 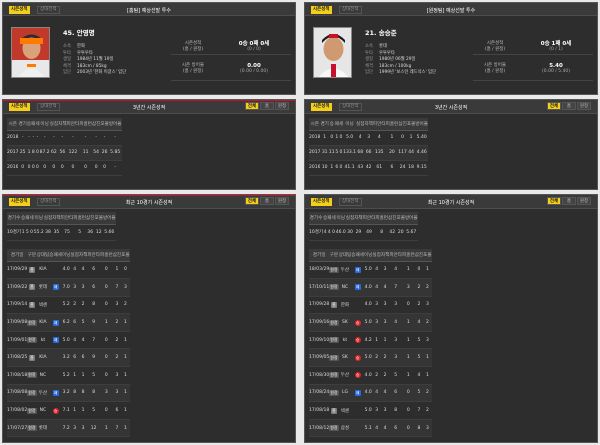 I want to click on home-away-tag: 원정, so click(x=32, y=375).